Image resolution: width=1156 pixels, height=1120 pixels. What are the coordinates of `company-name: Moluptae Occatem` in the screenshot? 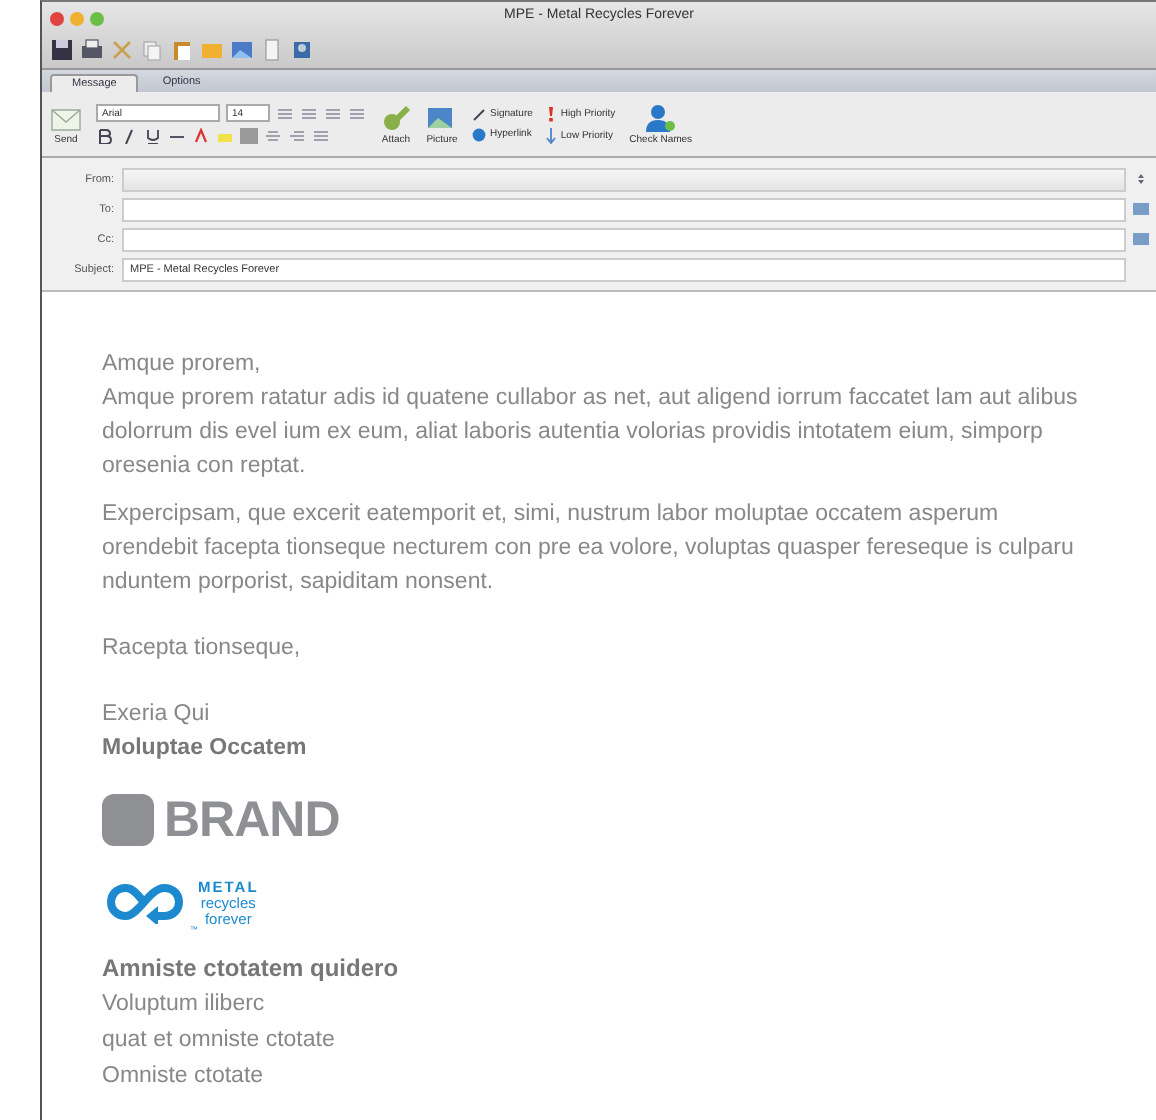 It's located at (205, 749).